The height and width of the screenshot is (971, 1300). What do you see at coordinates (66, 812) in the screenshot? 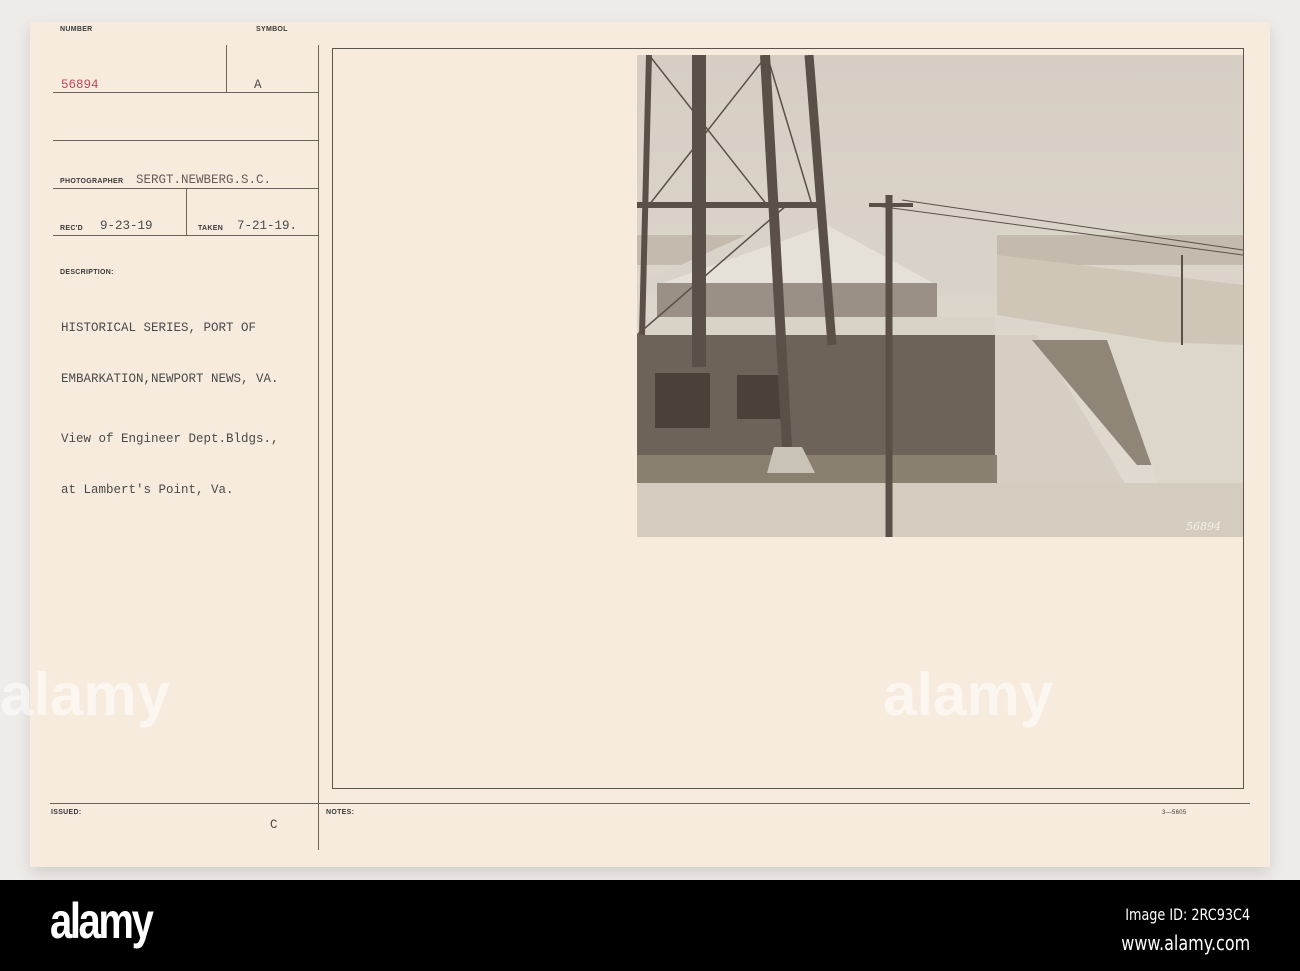
I see `issued-label: ISSUED:` at bounding box center [66, 812].